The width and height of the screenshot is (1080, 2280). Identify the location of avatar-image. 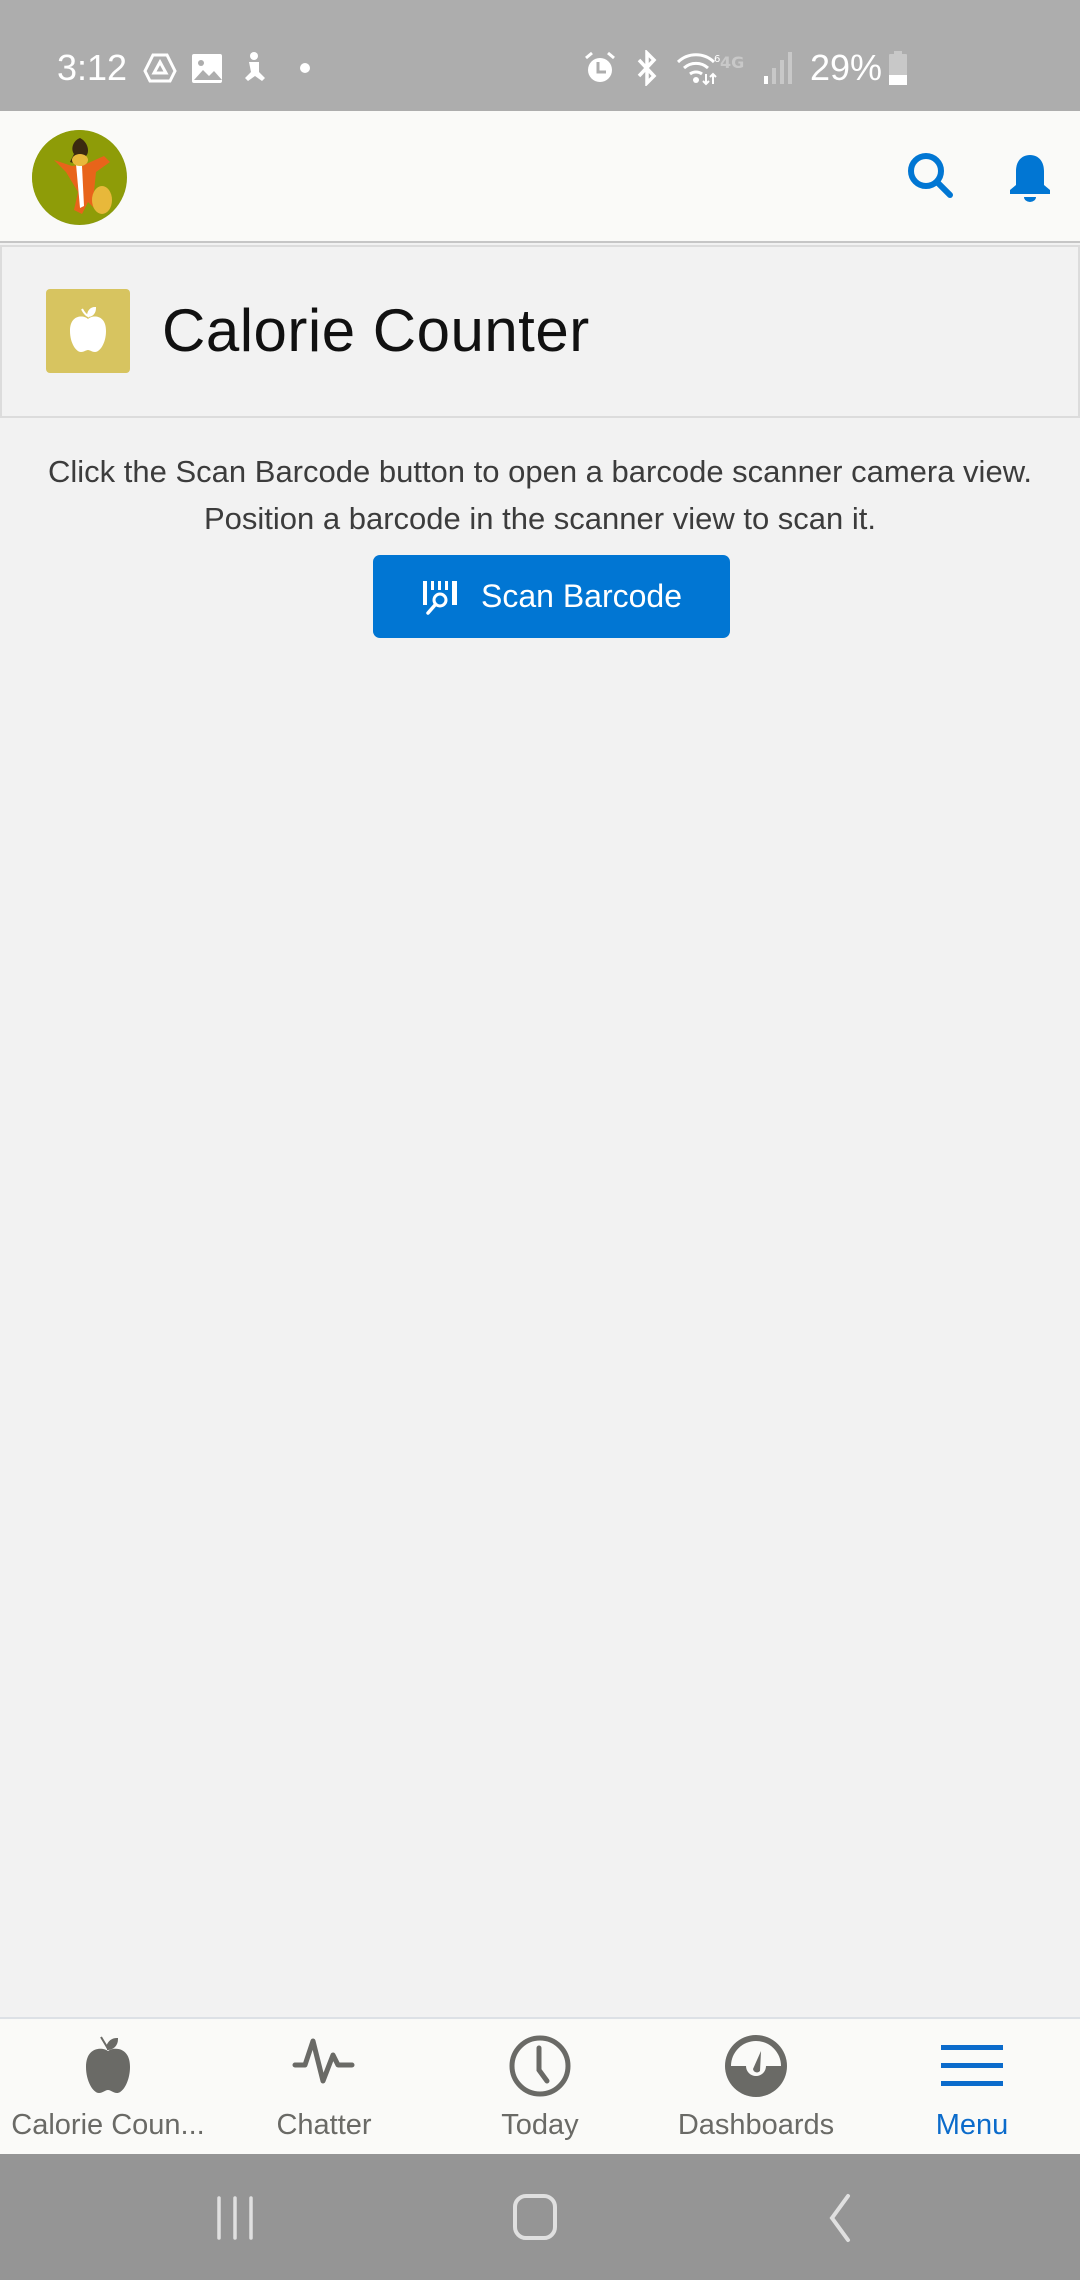
(79, 177).